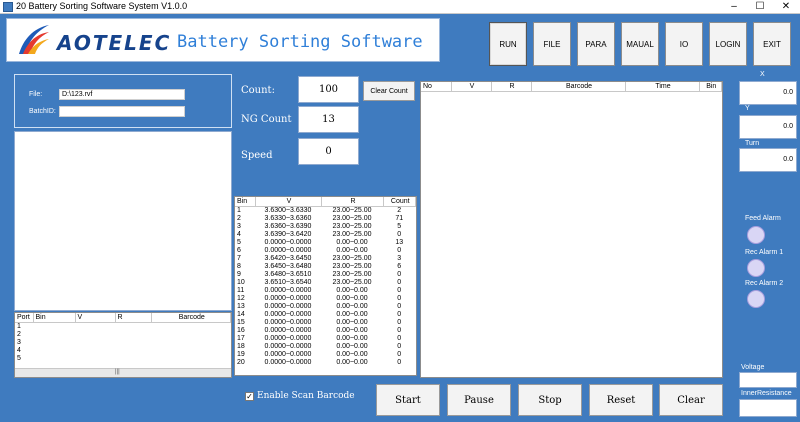 Image resolution: width=800 pixels, height=422 pixels. Describe the element at coordinates (325, 291) in the screenshot. I see `table-row: 11 0.0000~0.0000 0.00~0.00 0` at that location.